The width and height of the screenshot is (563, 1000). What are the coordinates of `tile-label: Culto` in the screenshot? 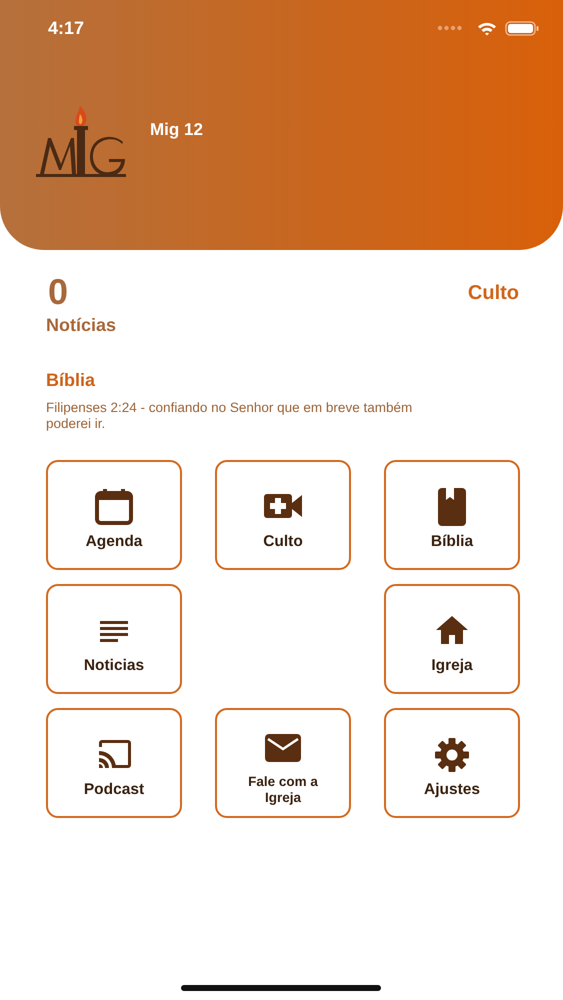 It's located at (283, 542).